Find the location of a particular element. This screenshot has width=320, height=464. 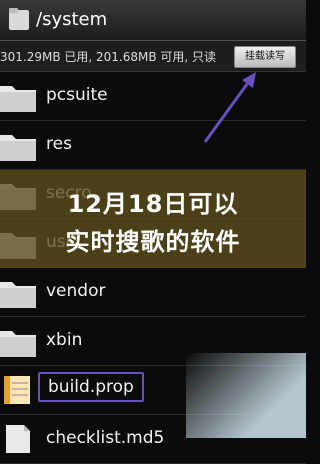

file-name: pcsuite is located at coordinates (77, 95).